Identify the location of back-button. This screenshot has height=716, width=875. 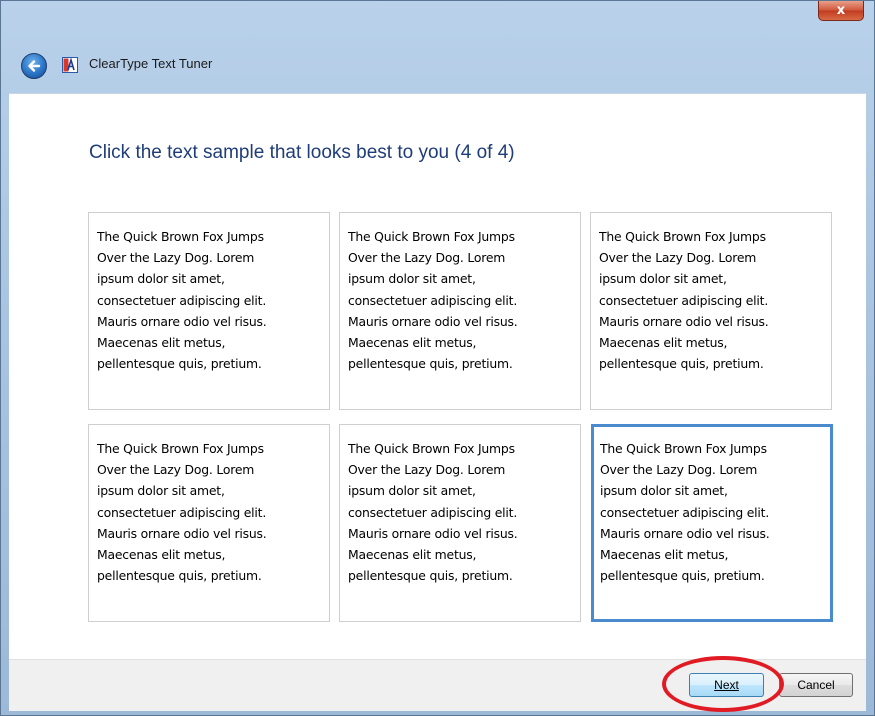
(34, 66).